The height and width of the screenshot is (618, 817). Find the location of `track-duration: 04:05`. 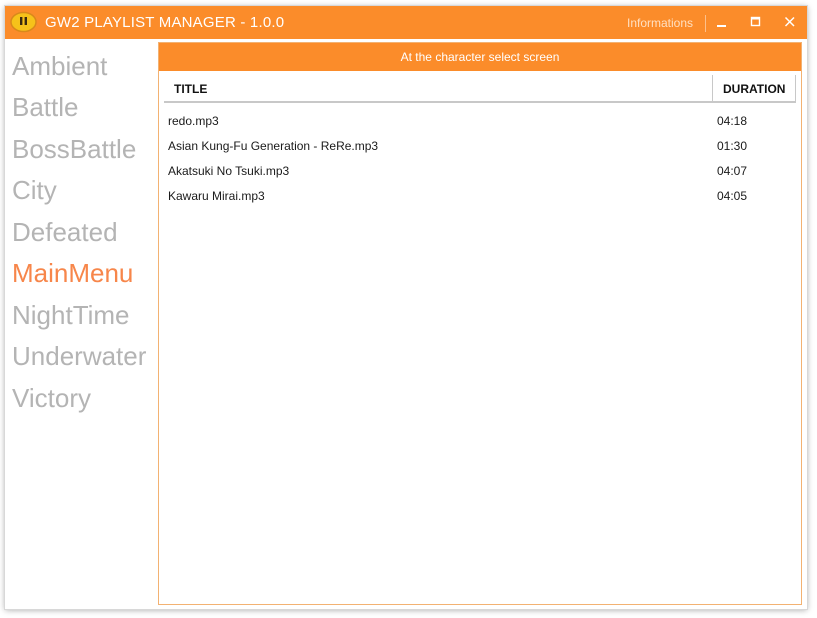

track-duration: 04:05 is located at coordinates (732, 196).